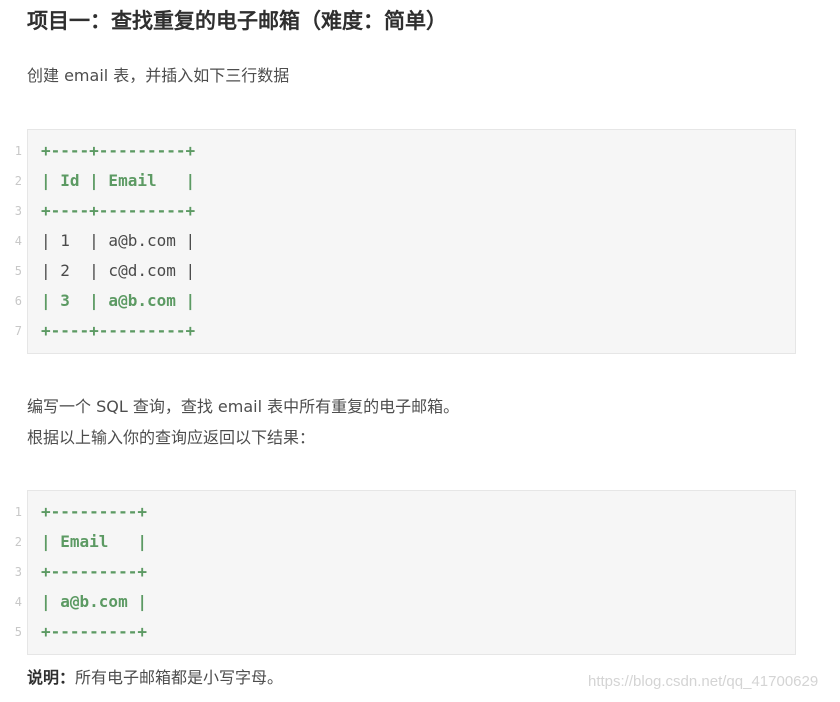  I want to click on note-text: 所有电子邮箱都是小写字母。, so click(179, 677).